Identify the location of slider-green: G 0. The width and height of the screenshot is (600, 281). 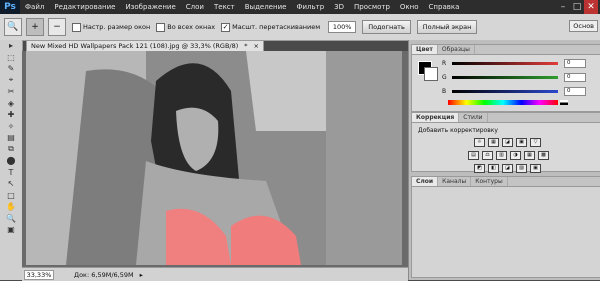
(514, 77).